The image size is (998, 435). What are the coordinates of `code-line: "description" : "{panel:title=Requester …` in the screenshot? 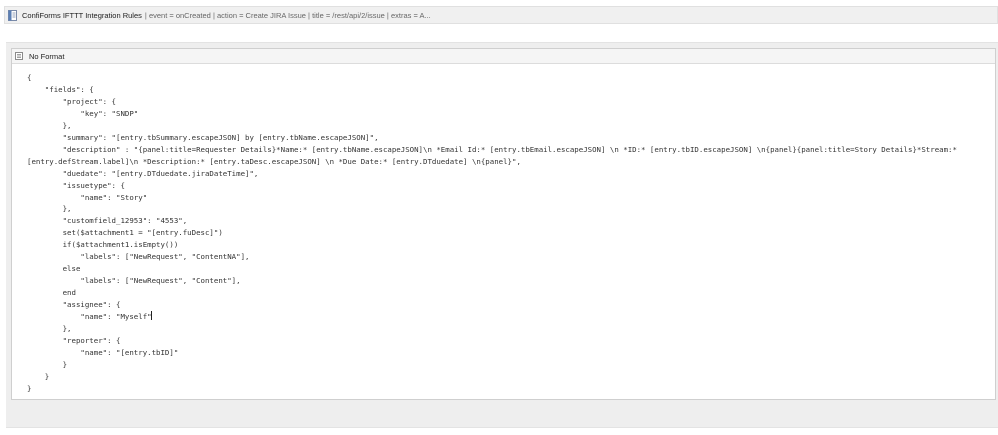 It's located at (492, 149).